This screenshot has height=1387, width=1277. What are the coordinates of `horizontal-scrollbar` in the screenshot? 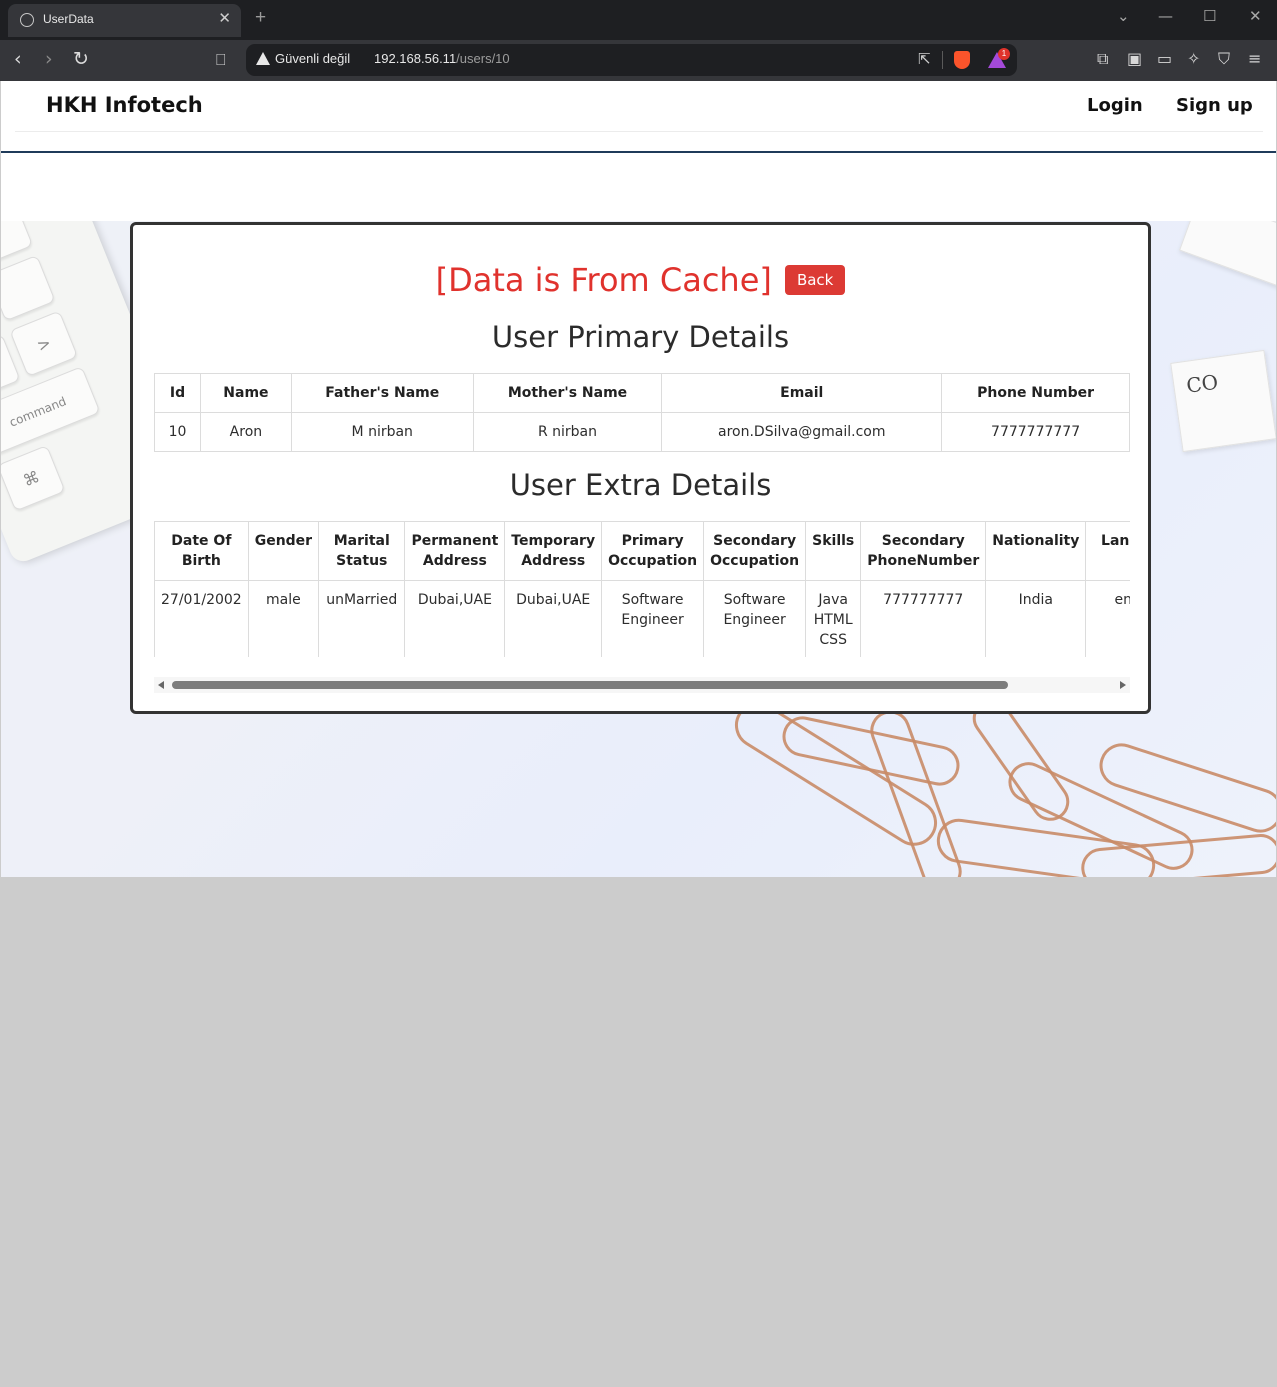 It's located at (642, 685).